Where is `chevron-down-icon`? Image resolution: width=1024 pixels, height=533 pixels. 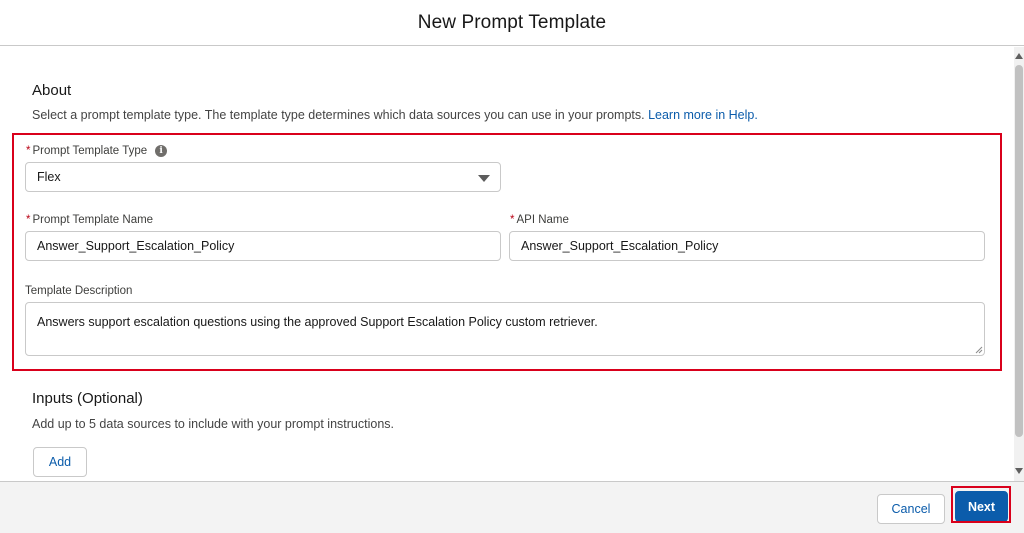
chevron-down-icon is located at coordinates (484, 178).